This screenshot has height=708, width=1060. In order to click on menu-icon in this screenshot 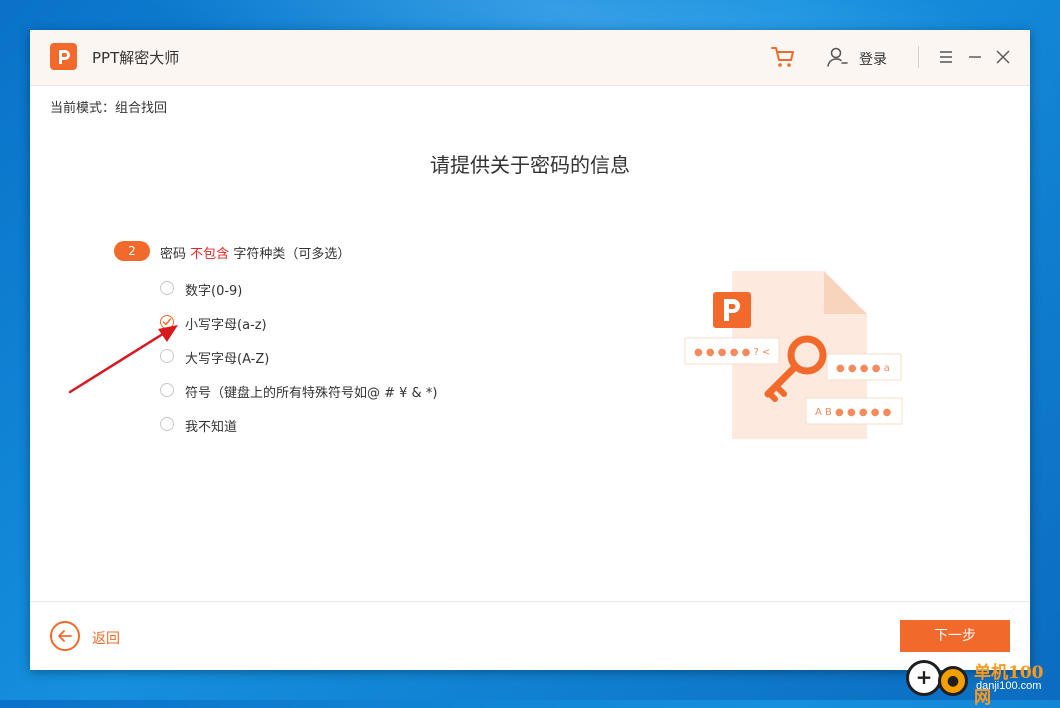, I will do `click(946, 57)`.